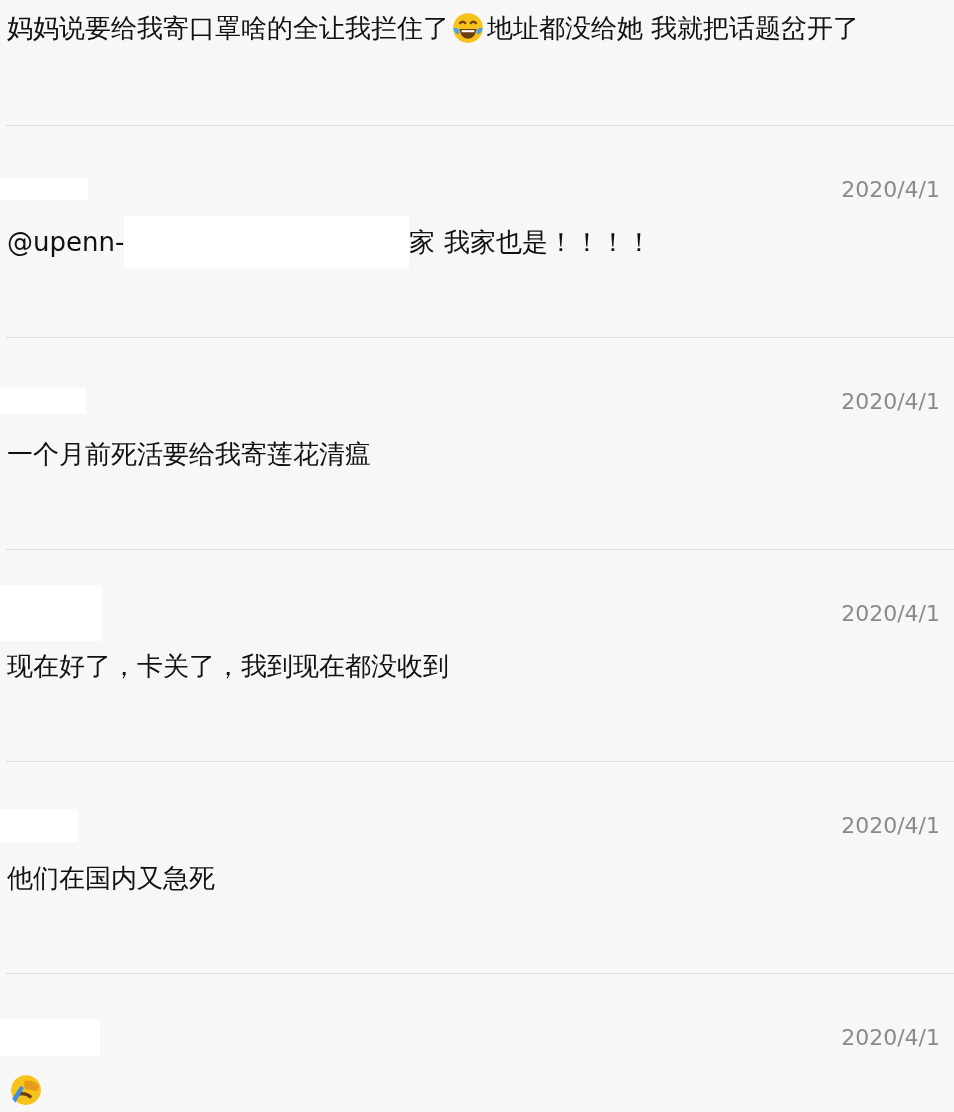 Image resolution: width=954 pixels, height=1112 pixels. Describe the element at coordinates (66, 242) in the screenshot. I see `comment-text: @upenn-` at that location.